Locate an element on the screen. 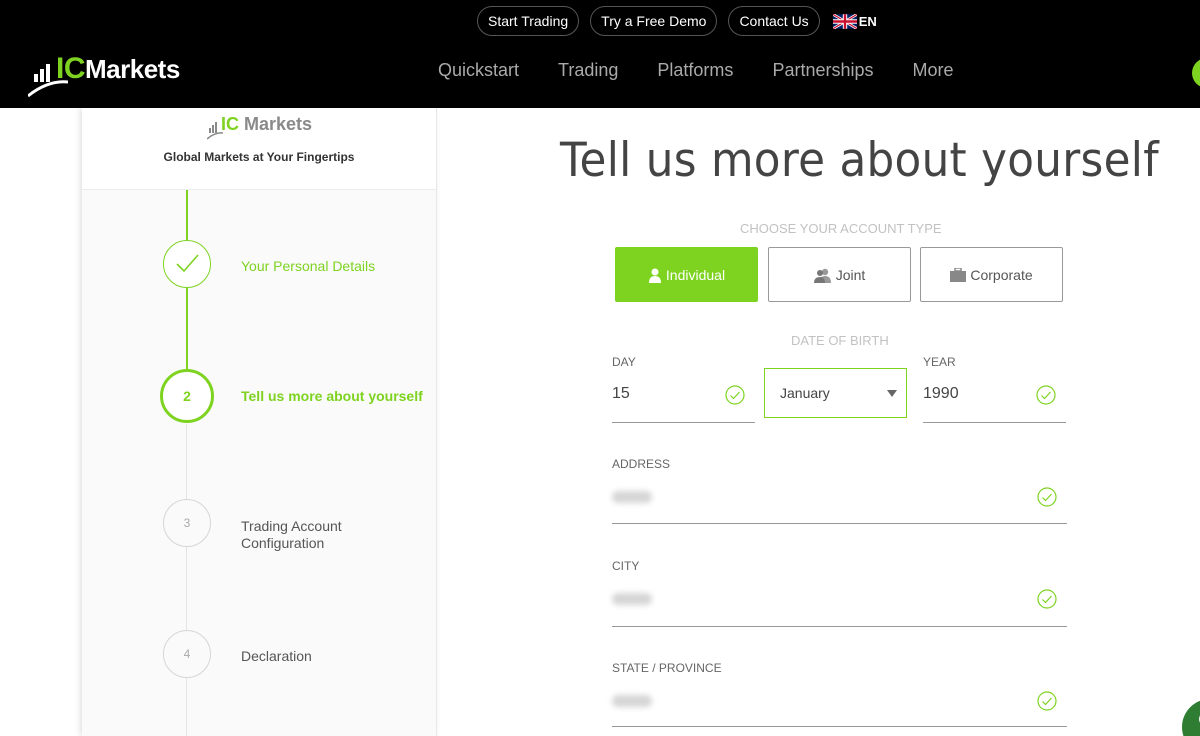 The height and width of the screenshot is (736, 1200). month-value: January is located at coordinates (805, 393).